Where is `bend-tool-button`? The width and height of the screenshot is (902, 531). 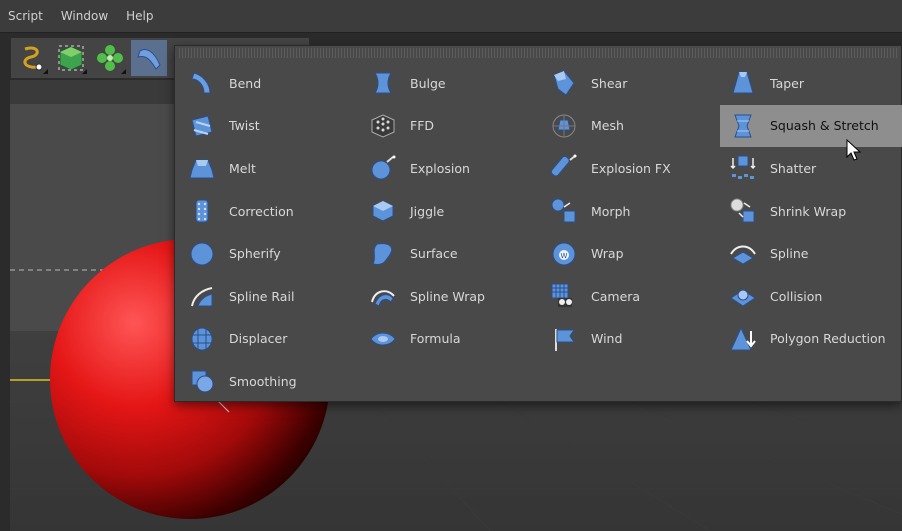 bend-tool-button is located at coordinates (149, 58).